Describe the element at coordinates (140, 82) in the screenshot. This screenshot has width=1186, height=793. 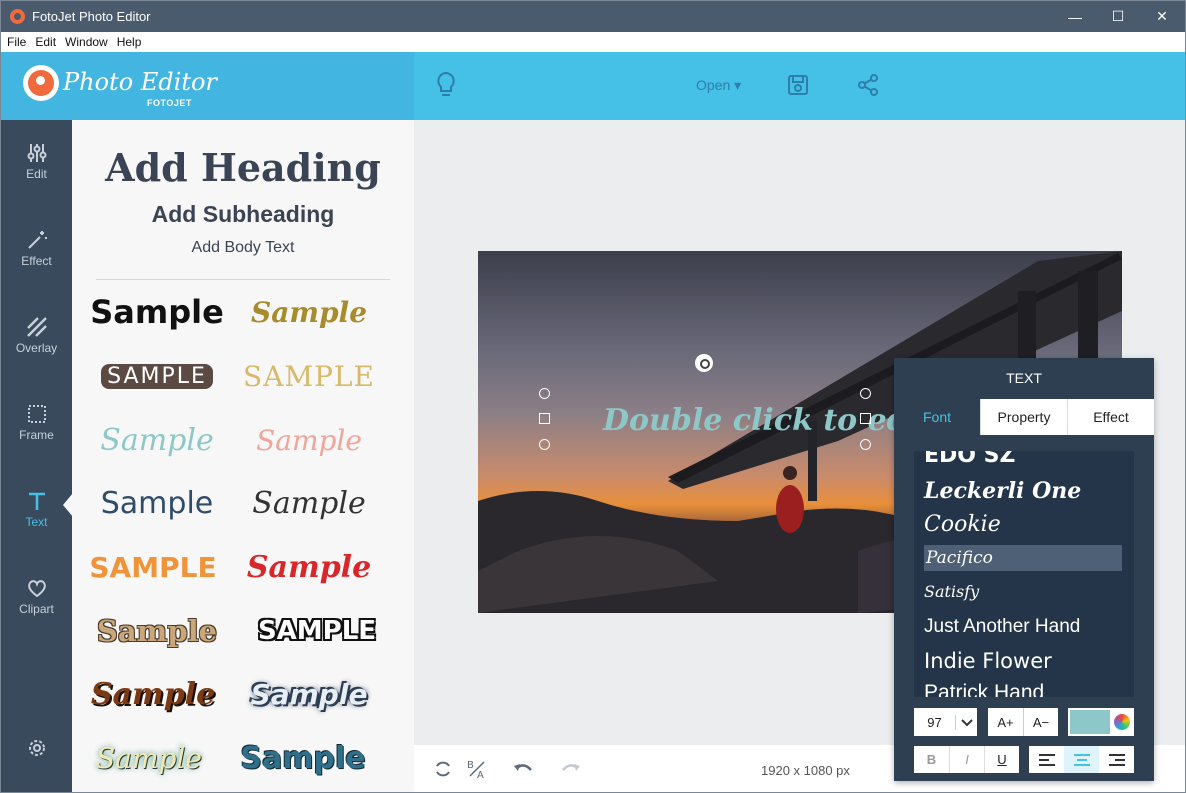
I see `brand-name: Photo Editor` at that location.